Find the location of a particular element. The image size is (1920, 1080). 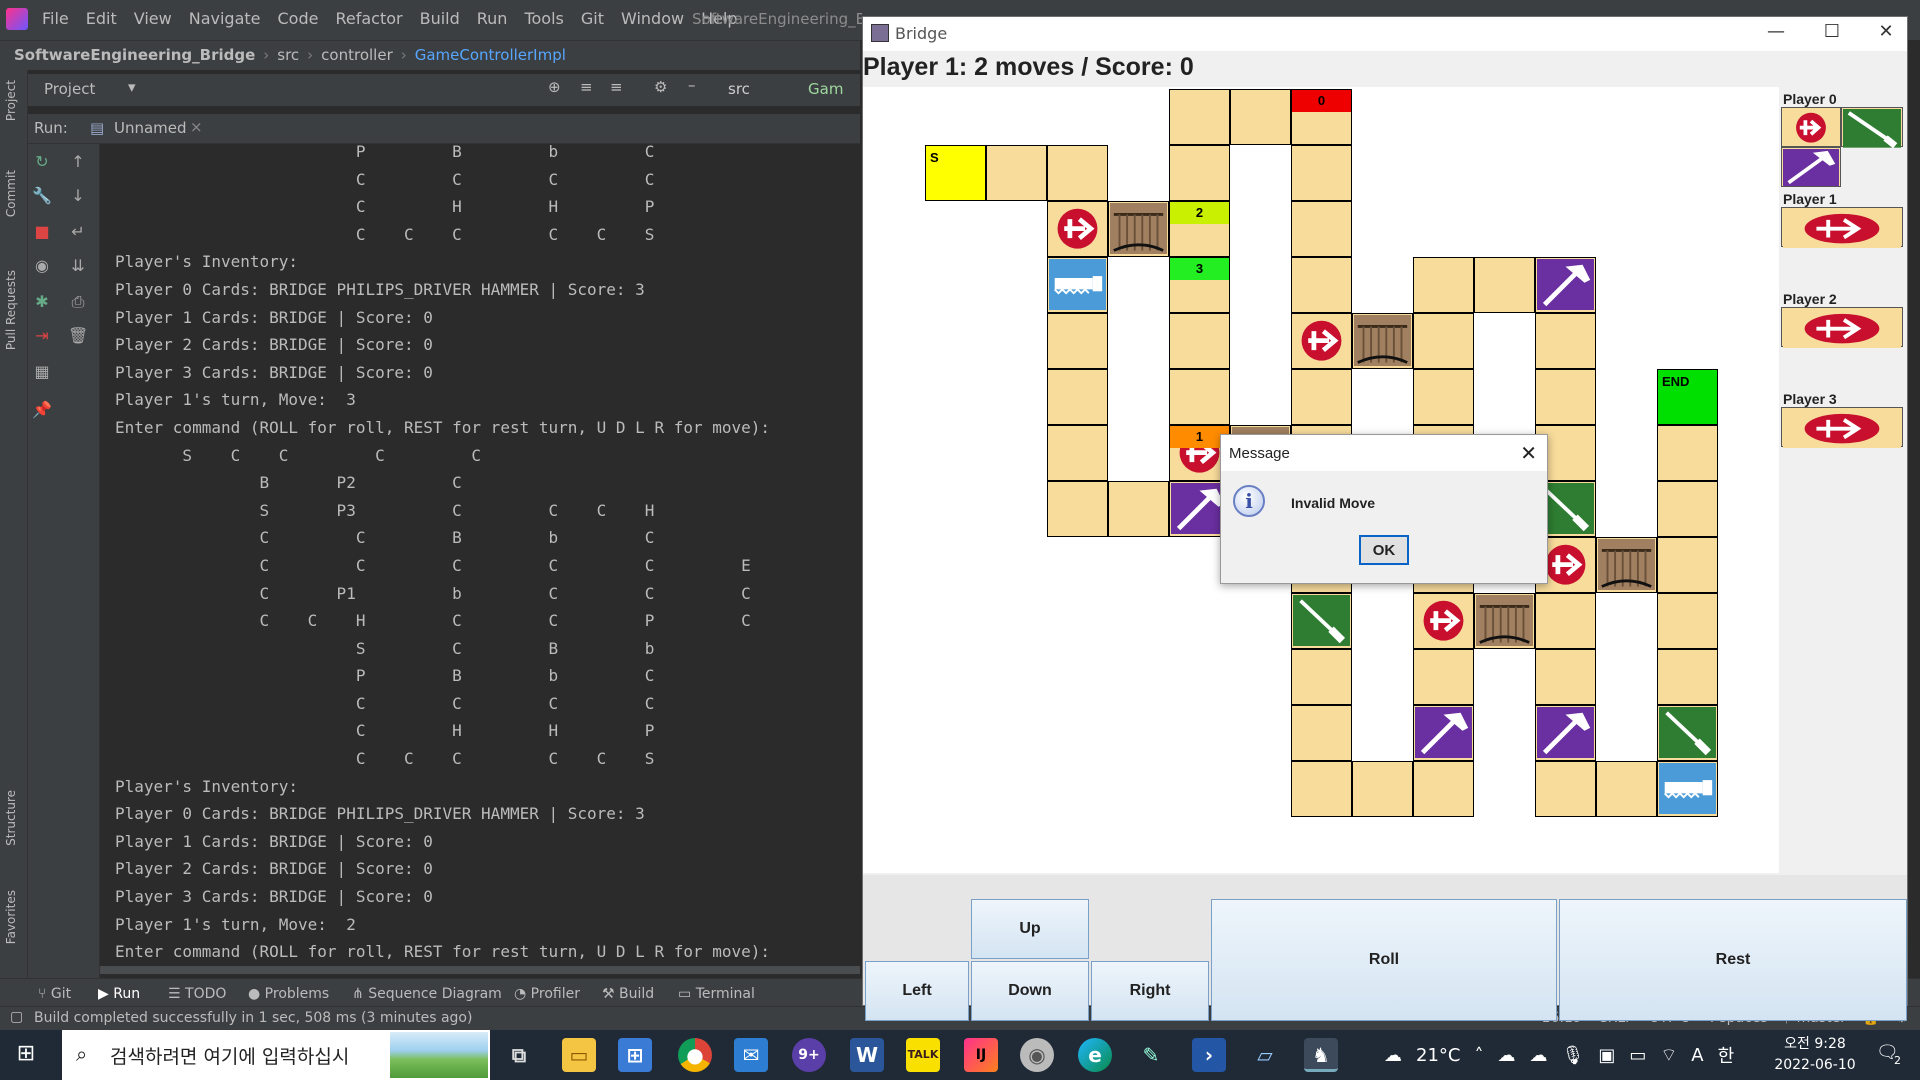

wrench-icon: 🔧 is located at coordinates (42, 196).